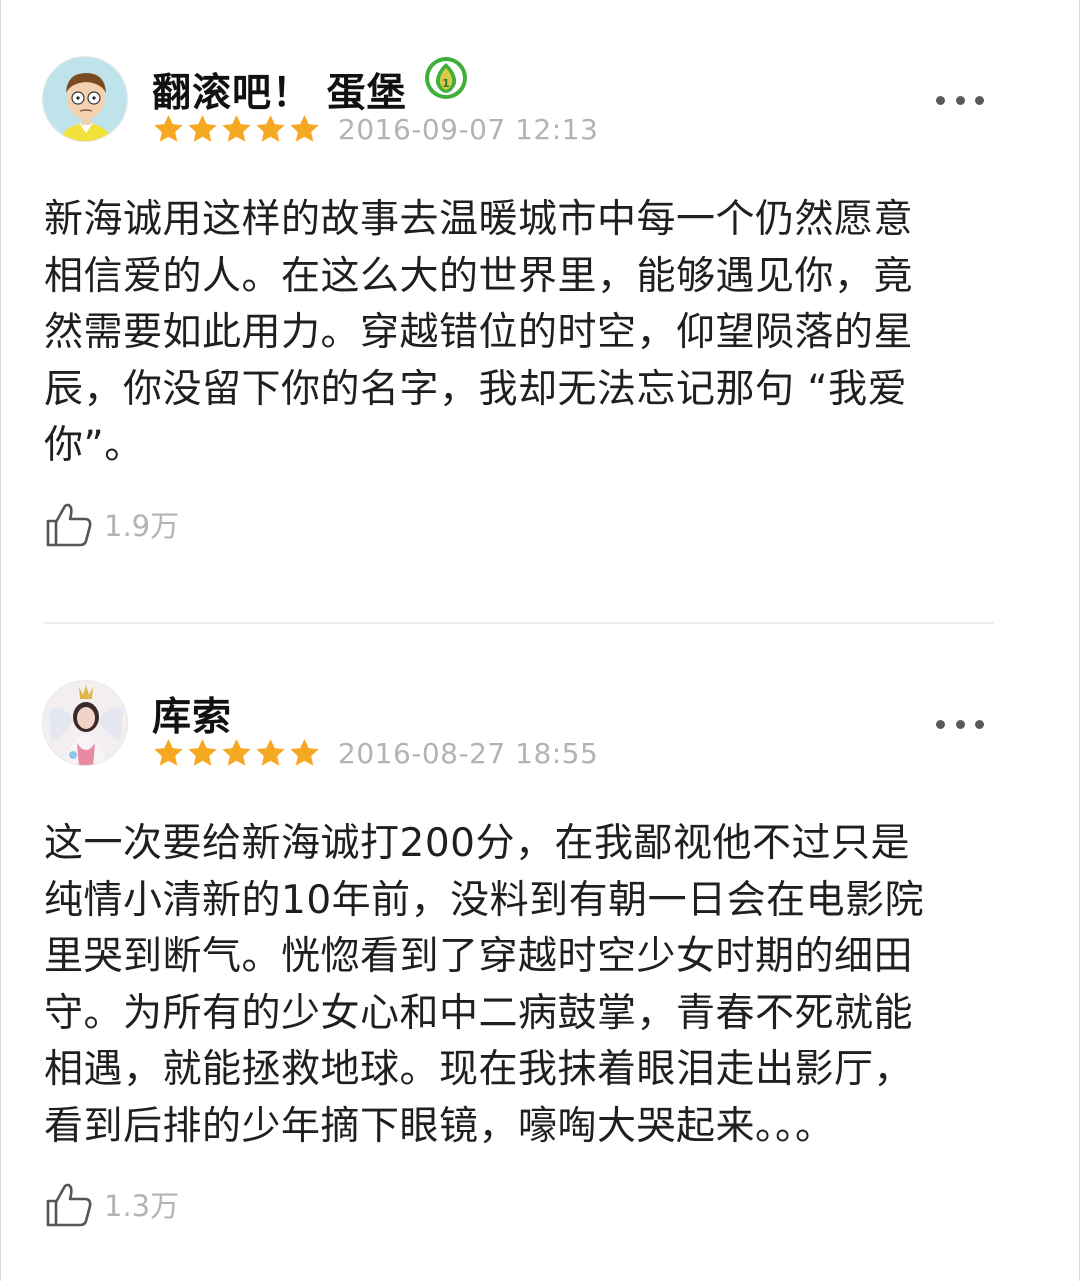  I want to click on like-button: 1.3万, so click(111, 1204).